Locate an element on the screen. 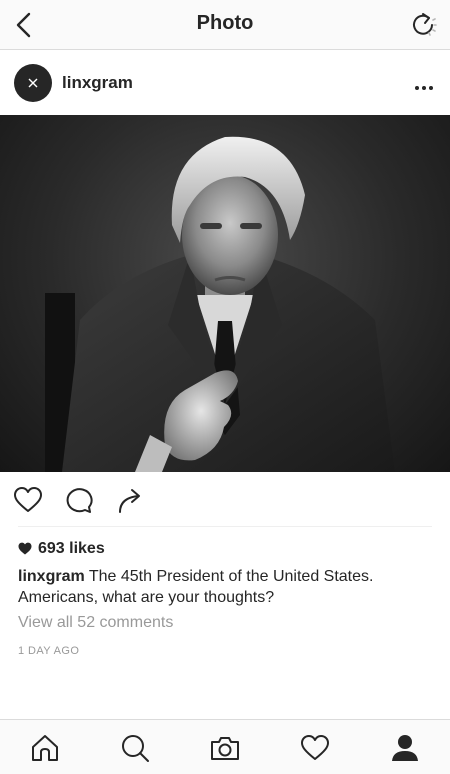 This screenshot has width=450, height=774. top-navigation-bar: Photo is located at coordinates (225, 25).